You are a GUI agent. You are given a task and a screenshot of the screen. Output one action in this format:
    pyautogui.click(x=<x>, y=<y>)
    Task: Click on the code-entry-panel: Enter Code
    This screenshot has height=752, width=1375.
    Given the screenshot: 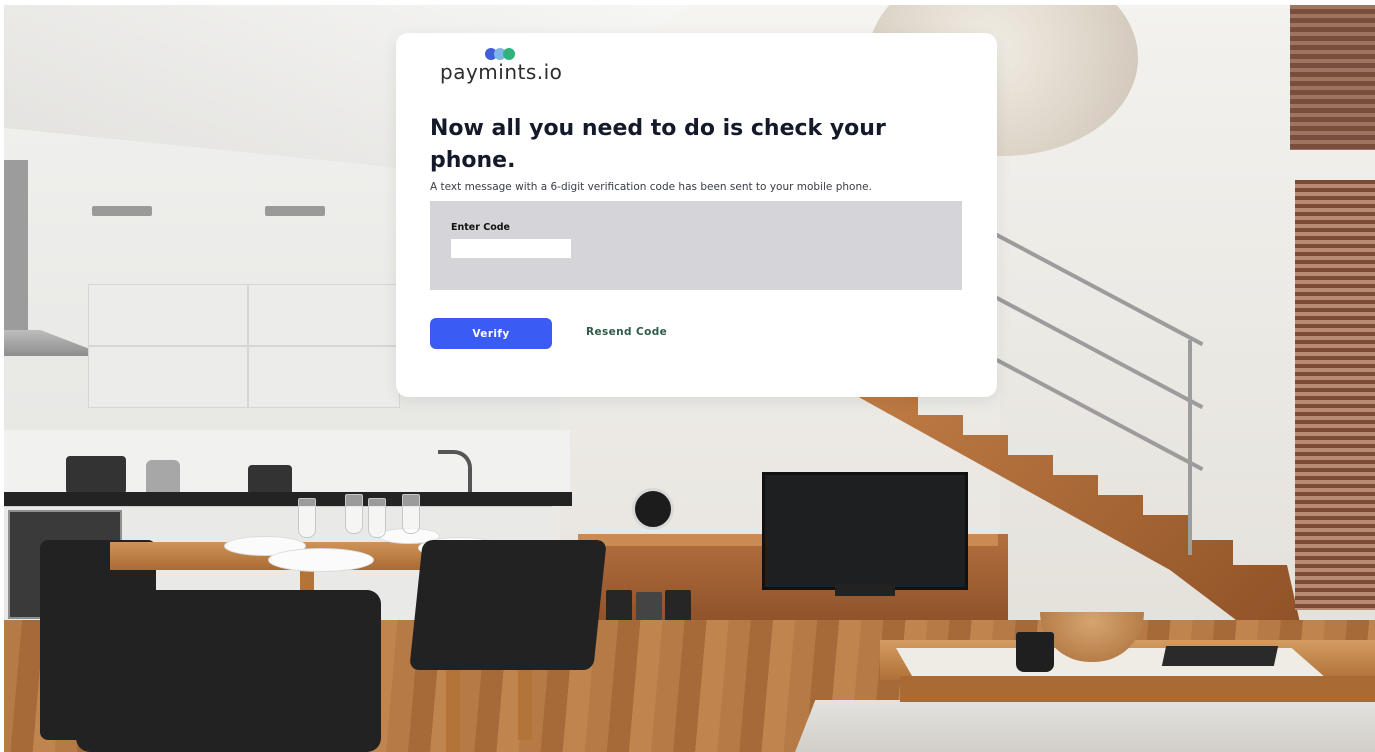 What is the action you would take?
    pyautogui.click(x=696, y=245)
    